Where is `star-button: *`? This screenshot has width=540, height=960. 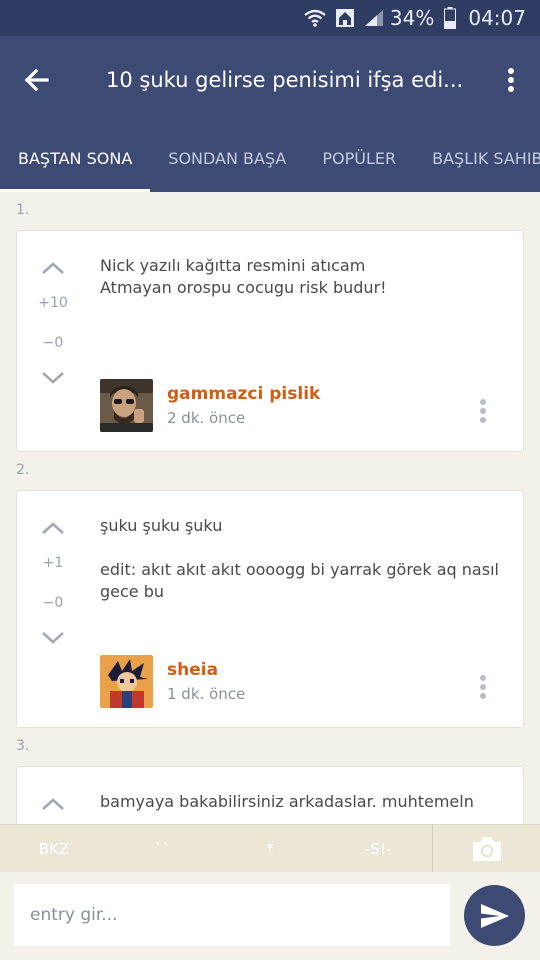 star-button: * is located at coordinates (270, 849).